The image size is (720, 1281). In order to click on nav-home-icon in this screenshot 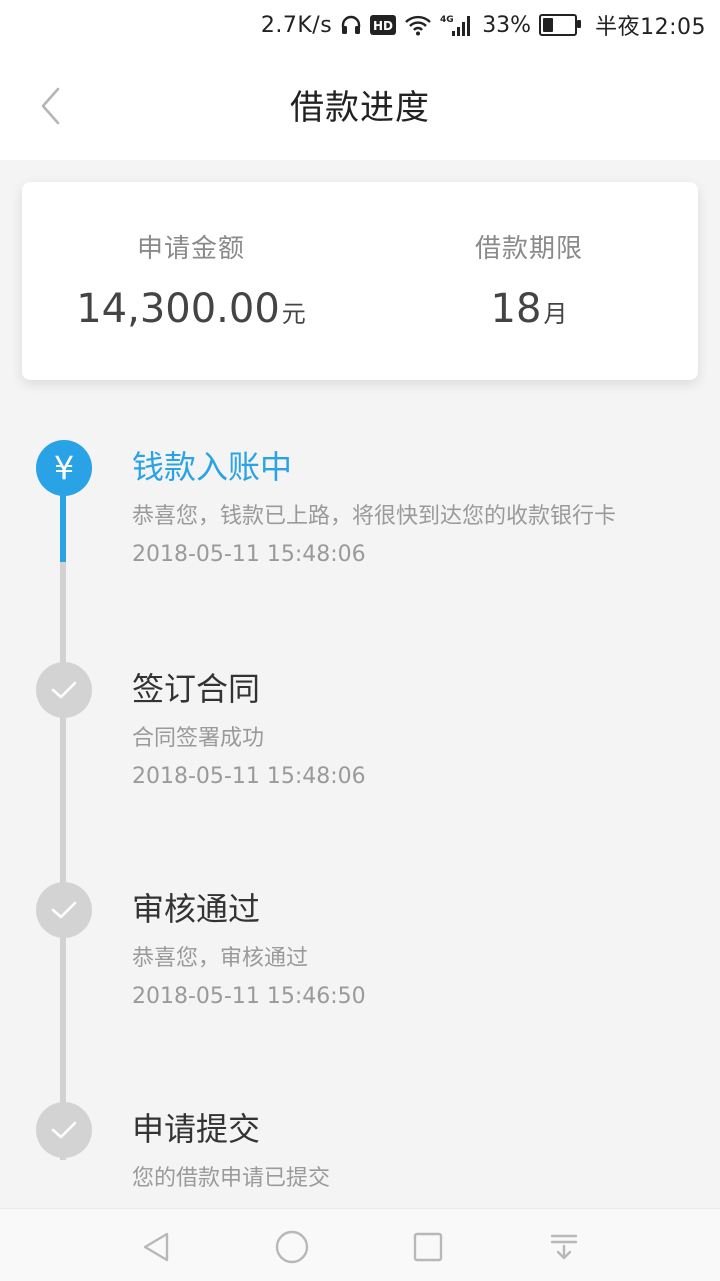, I will do `click(292, 1247)`.